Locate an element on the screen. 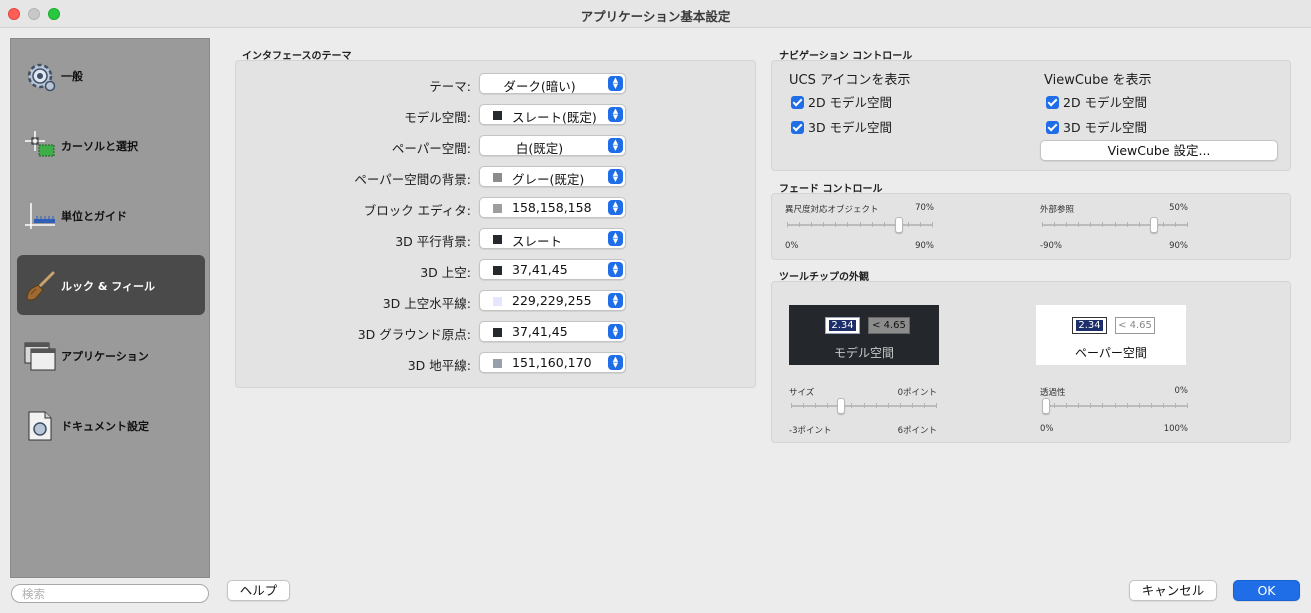 This screenshot has width=1311, height=613. tooltip-size-slider is located at coordinates (864, 406).